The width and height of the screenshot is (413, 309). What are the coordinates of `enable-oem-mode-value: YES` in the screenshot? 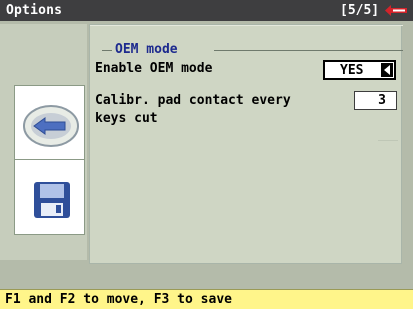 It's located at (352, 70).